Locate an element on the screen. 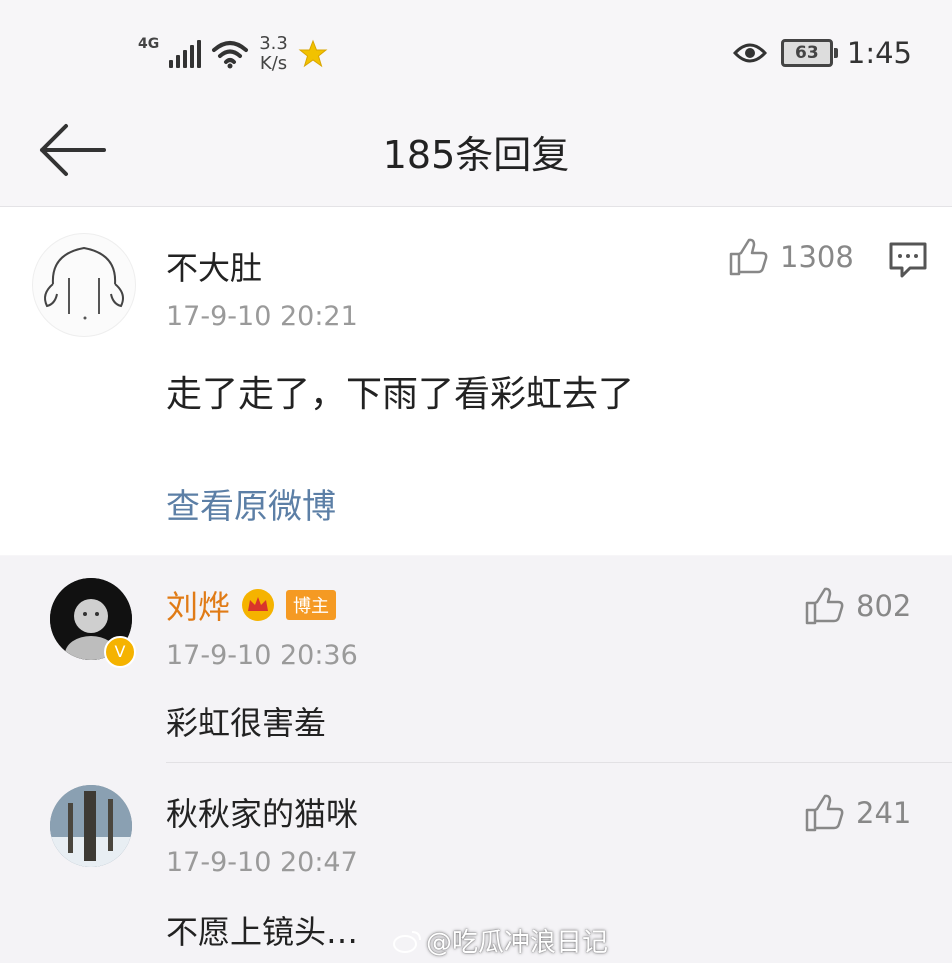  status-bar: 4G 3.3 K/s 63 1:45 is located at coordinates (476, 50).